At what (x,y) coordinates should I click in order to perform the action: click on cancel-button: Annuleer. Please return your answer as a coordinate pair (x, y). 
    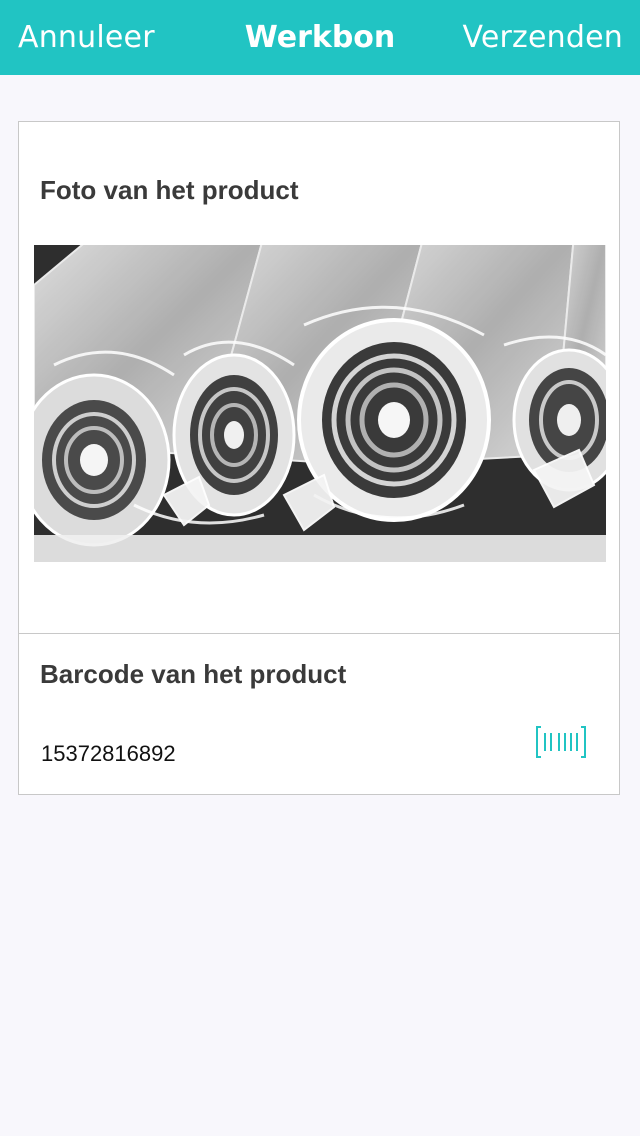
    Looking at the image, I should click on (86, 37).